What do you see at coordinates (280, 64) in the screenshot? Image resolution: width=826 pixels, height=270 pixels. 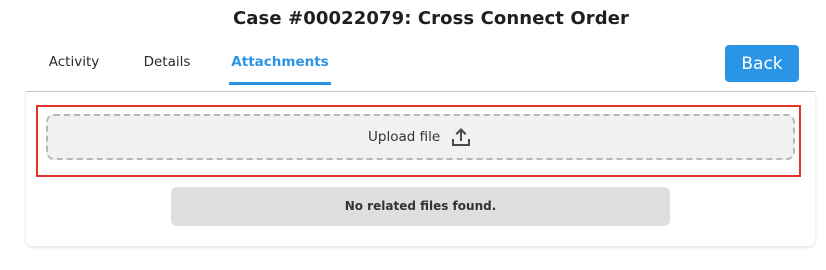 I see `tab-attachments: Attachments` at bounding box center [280, 64].